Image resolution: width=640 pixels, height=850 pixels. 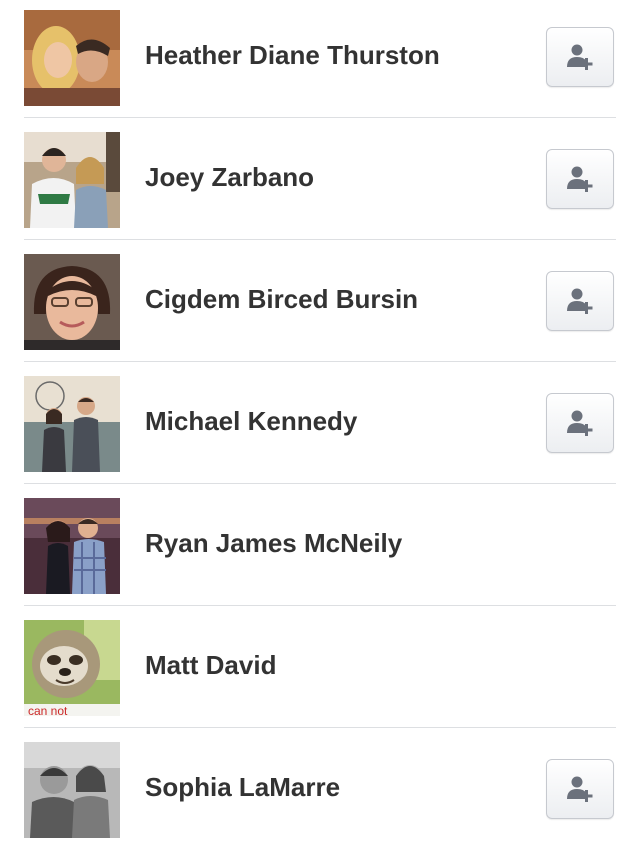 I want to click on list-item: Ryan James McNeily, so click(x=320, y=545).